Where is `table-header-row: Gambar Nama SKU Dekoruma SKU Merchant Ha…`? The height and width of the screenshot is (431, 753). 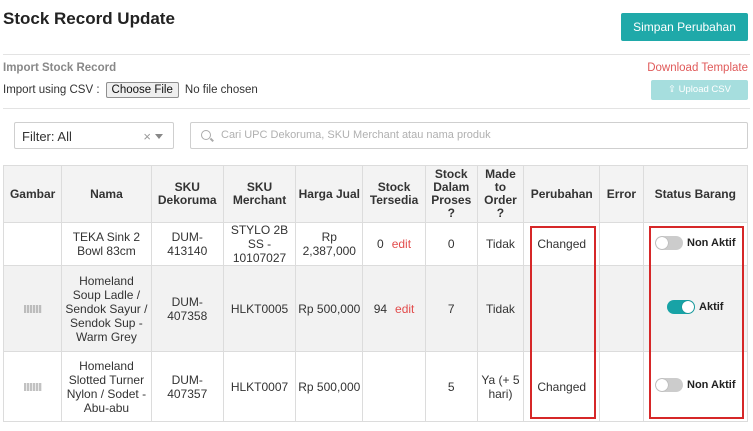 table-header-row: Gambar Nama SKU Dekoruma SKU Merchant Ha… is located at coordinates (375, 194).